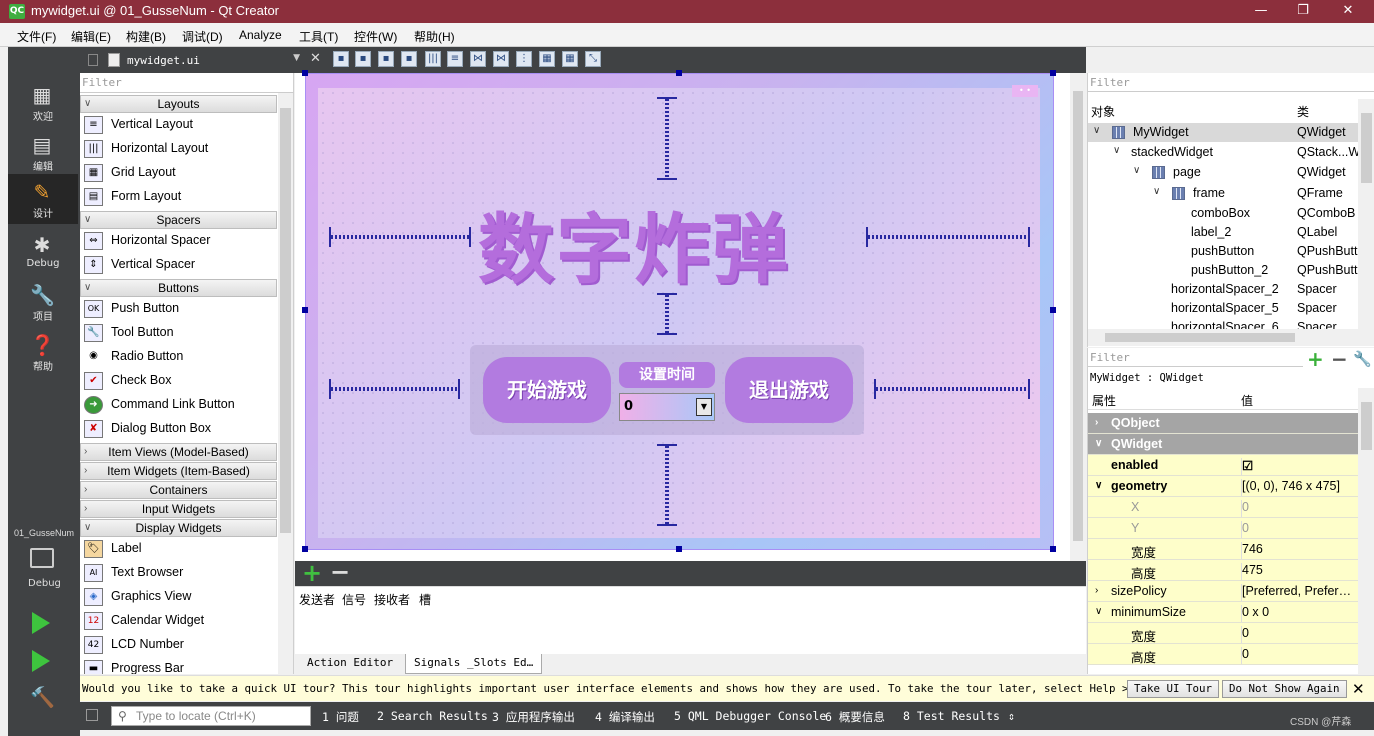  Describe the element at coordinates (570, 59) in the screenshot. I see `break-layout-icon: ▦` at that location.